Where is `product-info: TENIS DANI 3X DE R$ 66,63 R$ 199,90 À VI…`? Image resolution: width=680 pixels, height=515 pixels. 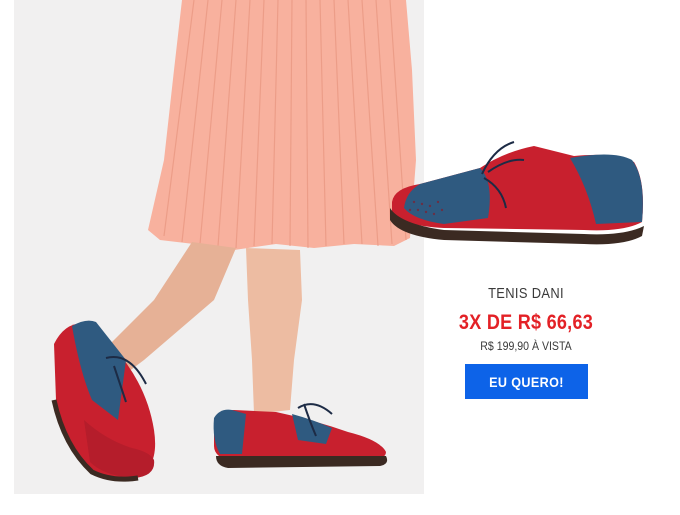
product-info: TENIS DANI 3X DE R$ 66,63 R$ 199,90 À VI… is located at coordinates (526, 340).